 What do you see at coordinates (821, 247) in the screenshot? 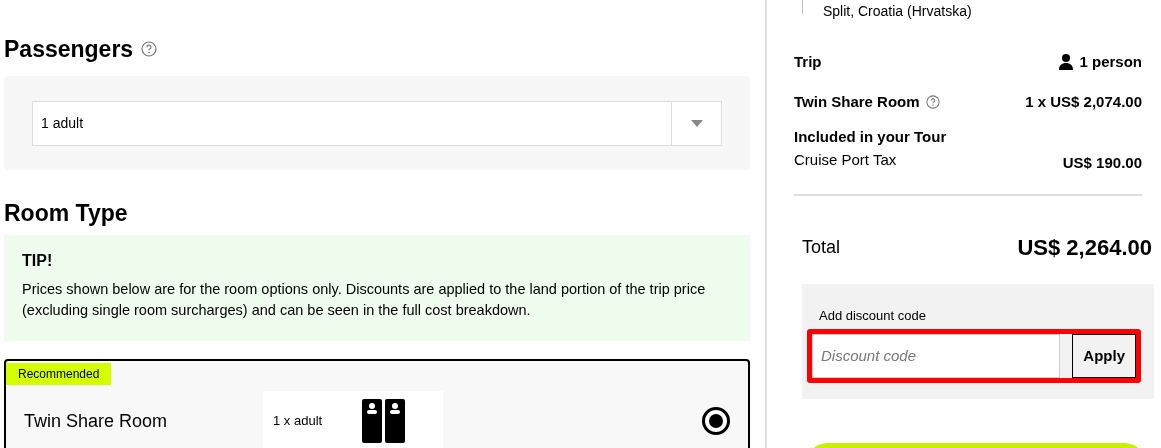
I see `total-label: Total` at bounding box center [821, 247].